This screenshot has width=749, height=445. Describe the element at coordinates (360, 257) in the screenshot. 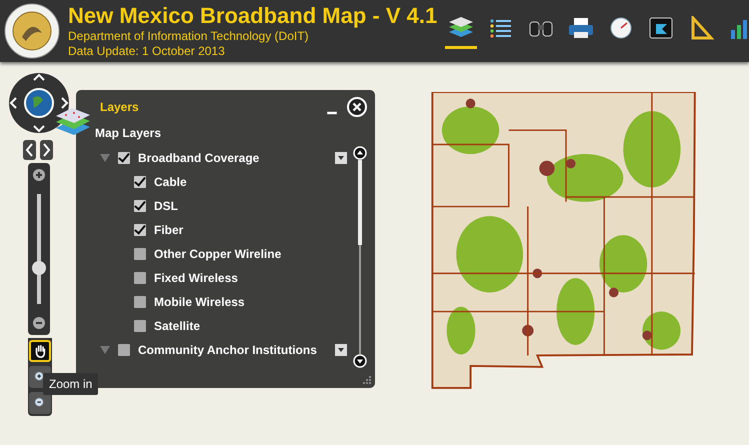

I see `scrollbar` at that location.